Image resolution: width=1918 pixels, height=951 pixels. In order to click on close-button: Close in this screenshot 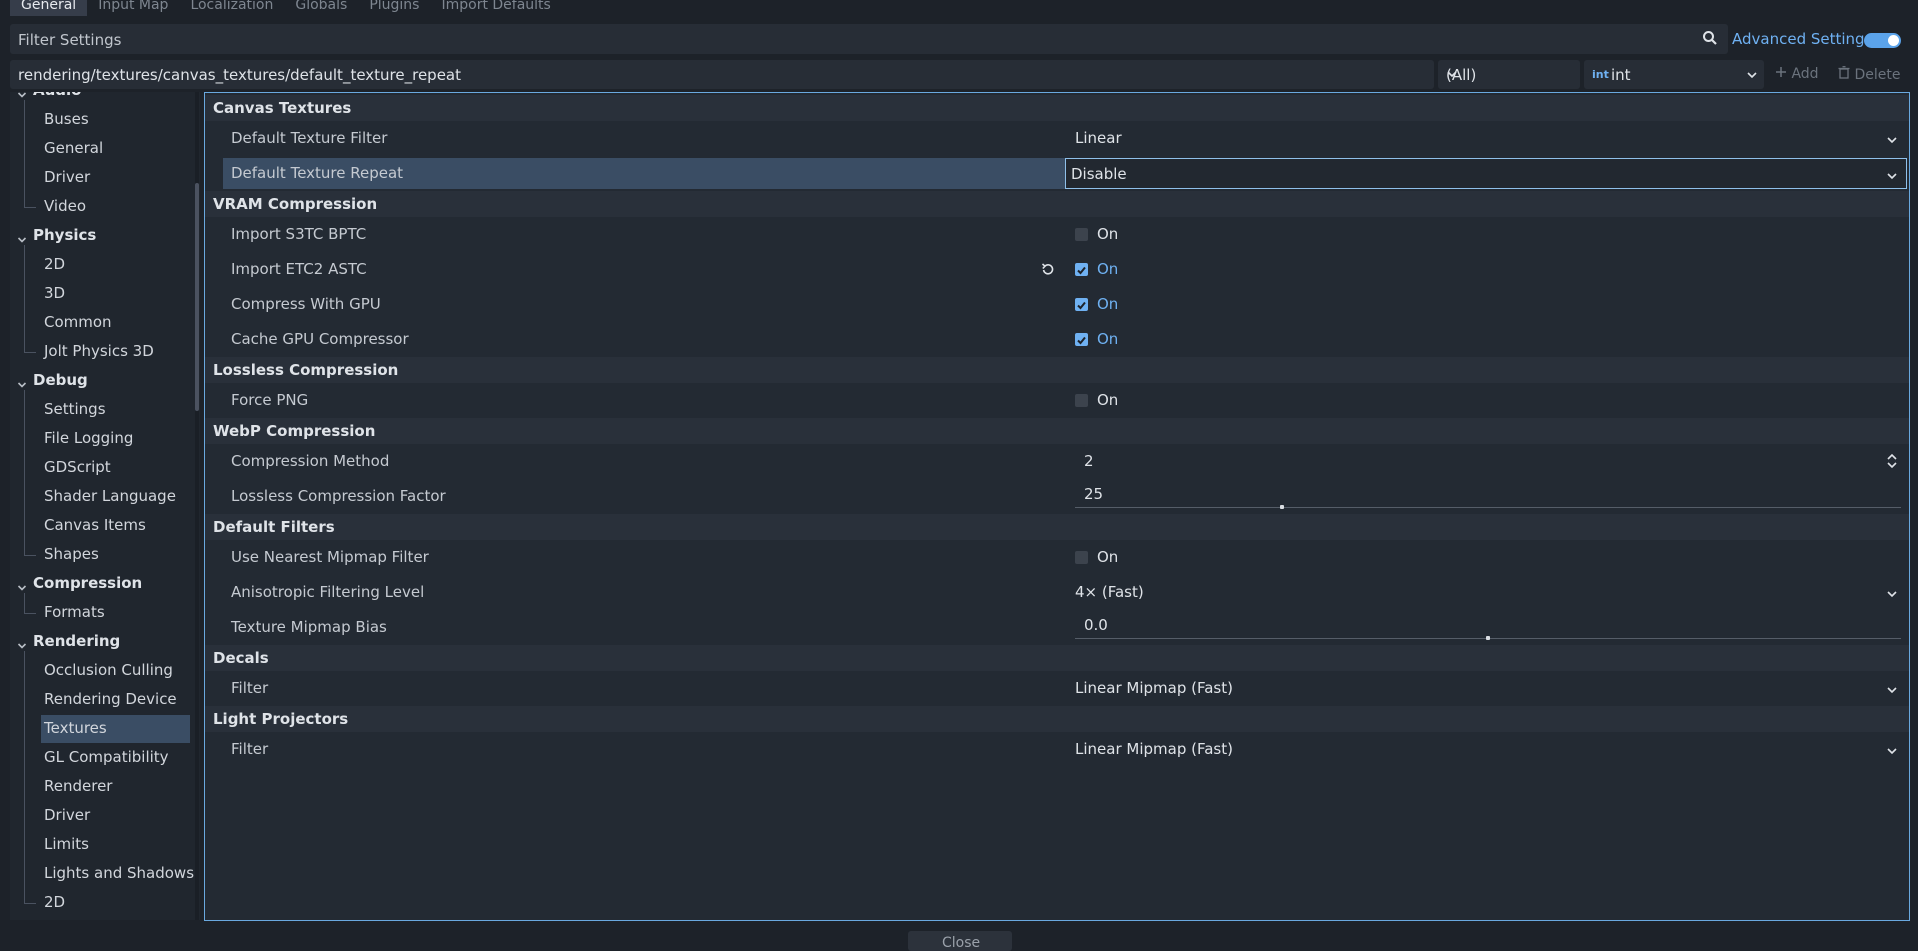, I will do `click(960, 941)`.